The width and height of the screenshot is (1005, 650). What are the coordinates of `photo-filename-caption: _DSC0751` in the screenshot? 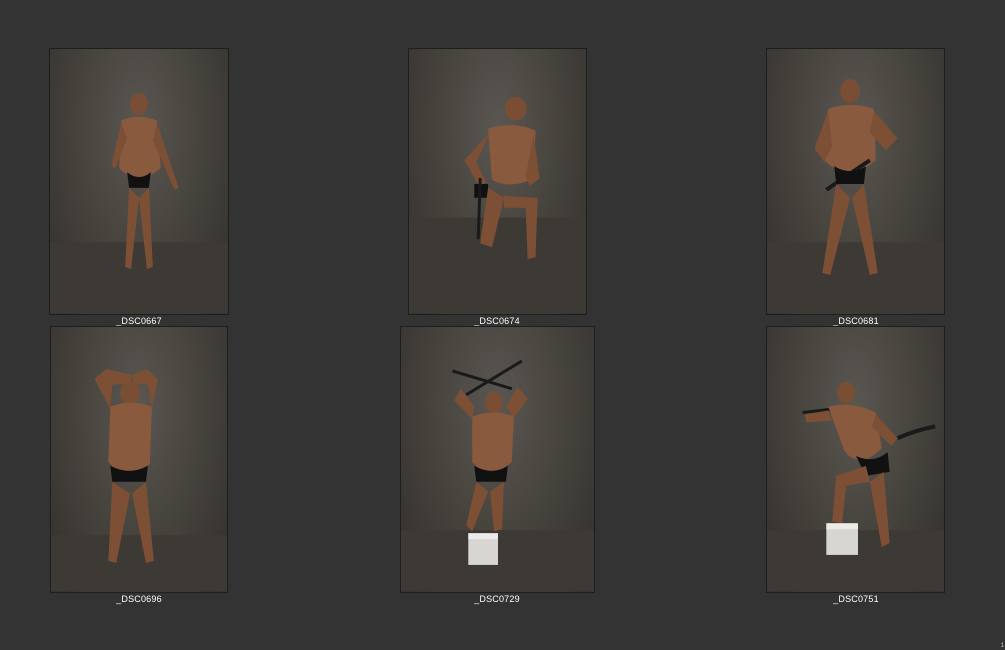 It's located at (856, 599).